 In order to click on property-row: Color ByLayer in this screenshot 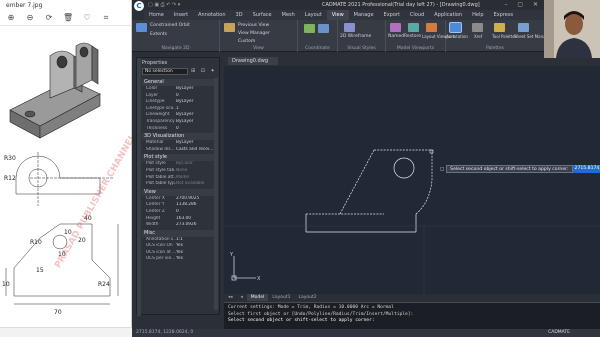, I will do `click(178, 89)`.